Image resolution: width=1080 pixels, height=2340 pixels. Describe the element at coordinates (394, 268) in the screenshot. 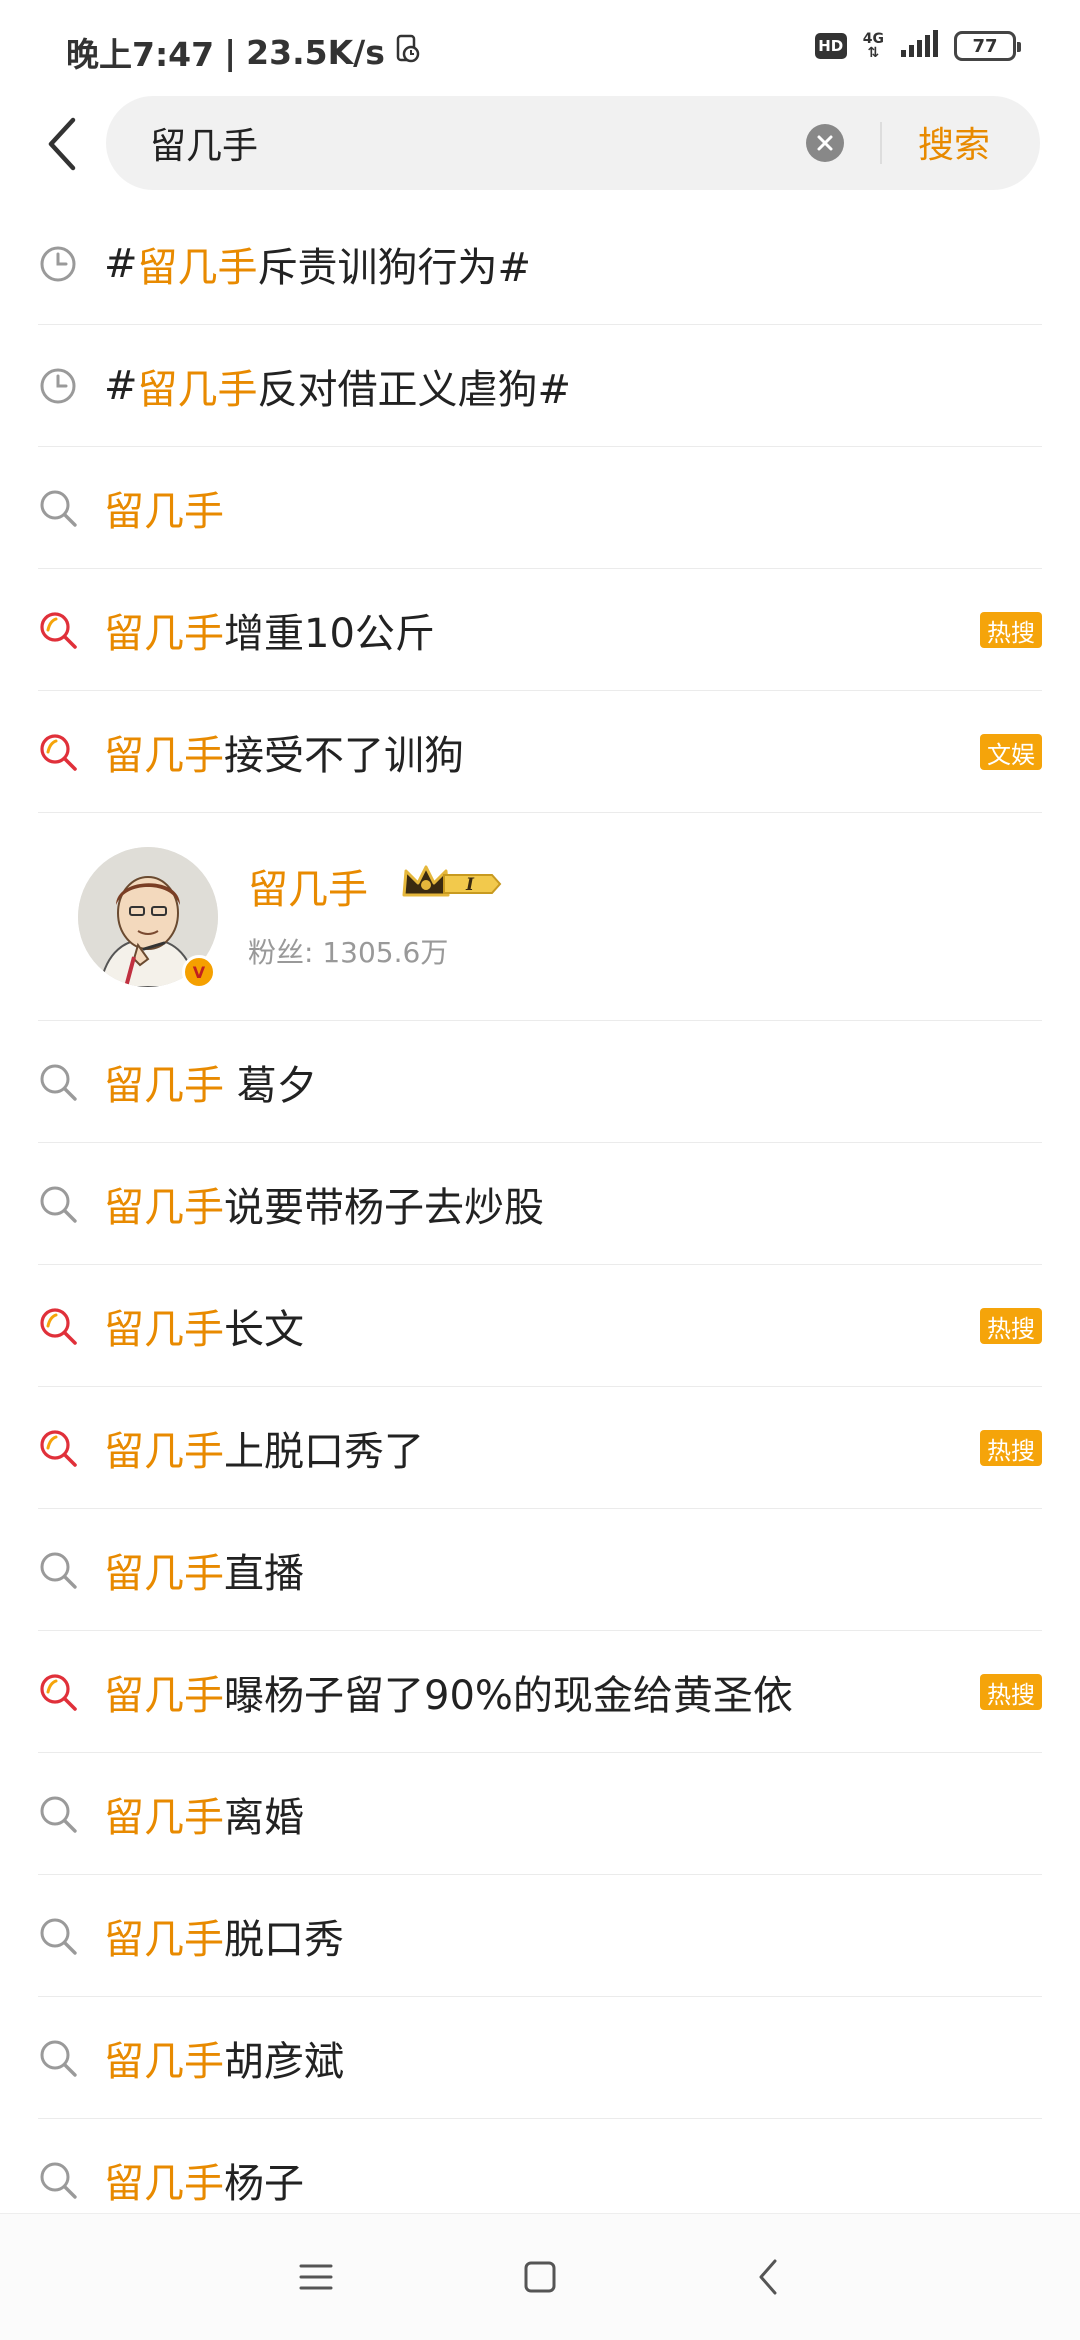

I see `suggestion-suffix: 斥责训狗行为#` at that location.